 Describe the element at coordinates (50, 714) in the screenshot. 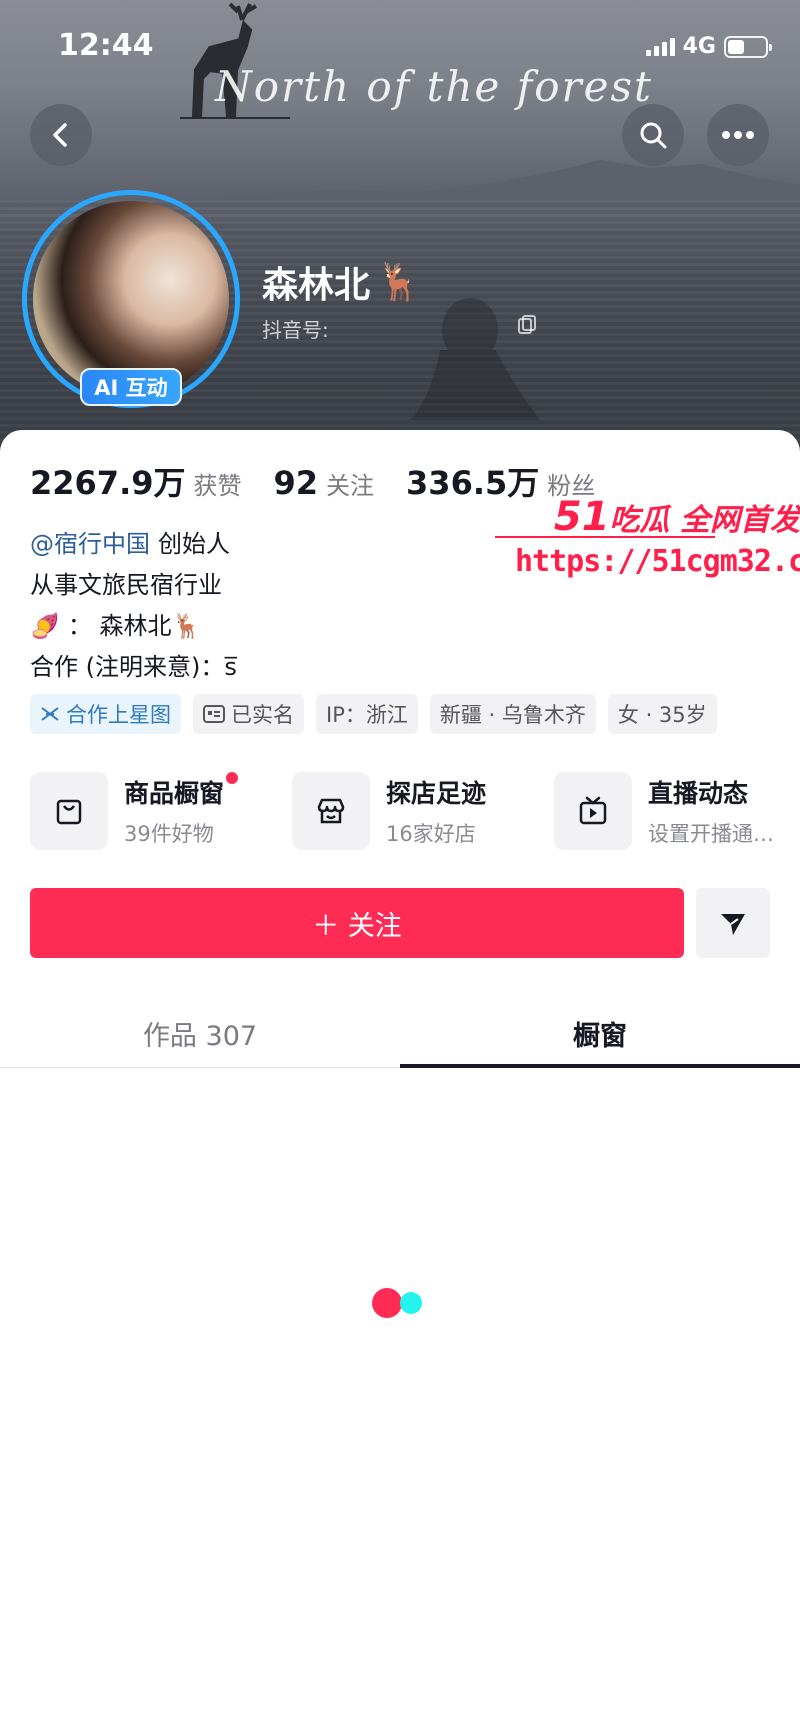

I see `star-map-icon` at that location.